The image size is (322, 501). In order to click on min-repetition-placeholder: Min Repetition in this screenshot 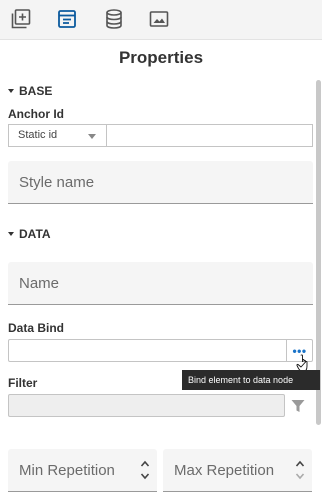, I will do `click(67, 470)`.